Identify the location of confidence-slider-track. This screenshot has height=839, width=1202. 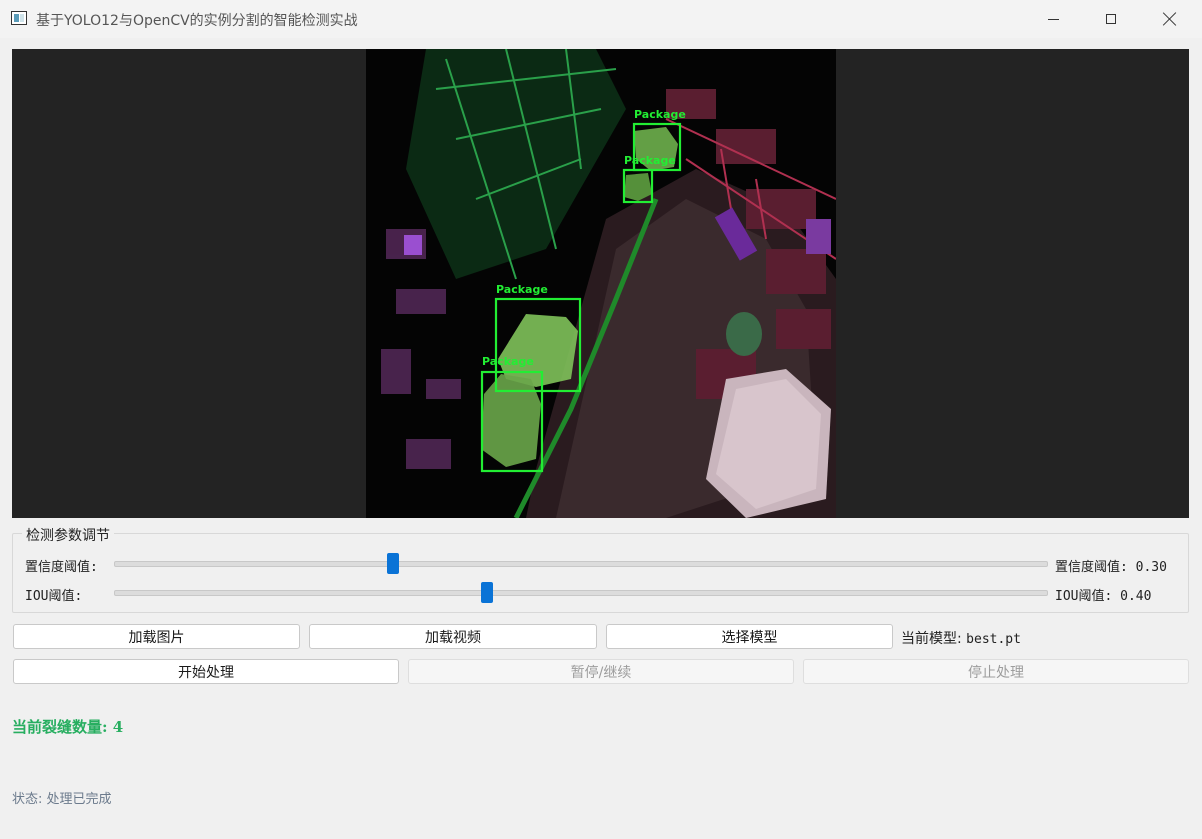
(581, 564).